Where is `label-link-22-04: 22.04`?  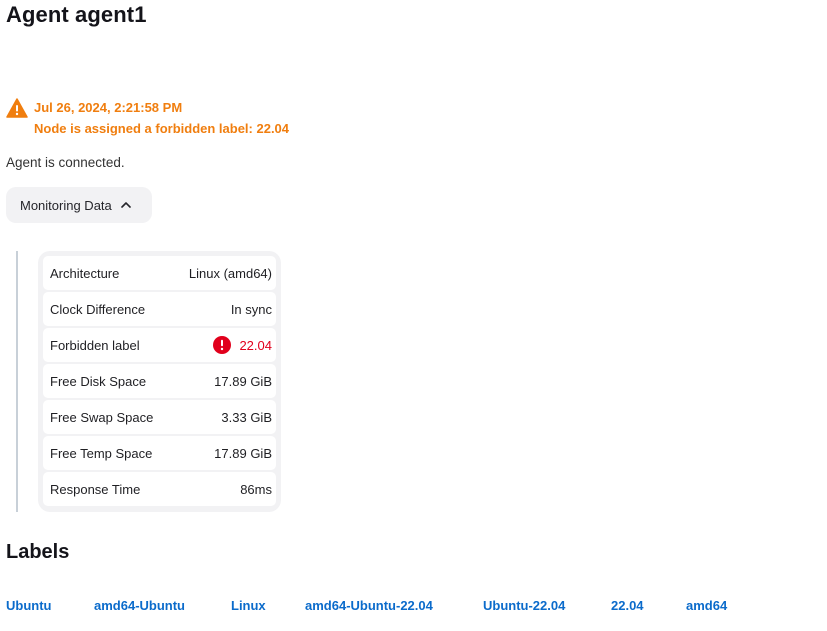 label-link-22-04: 22.04 is located at coordinates (627, 605).